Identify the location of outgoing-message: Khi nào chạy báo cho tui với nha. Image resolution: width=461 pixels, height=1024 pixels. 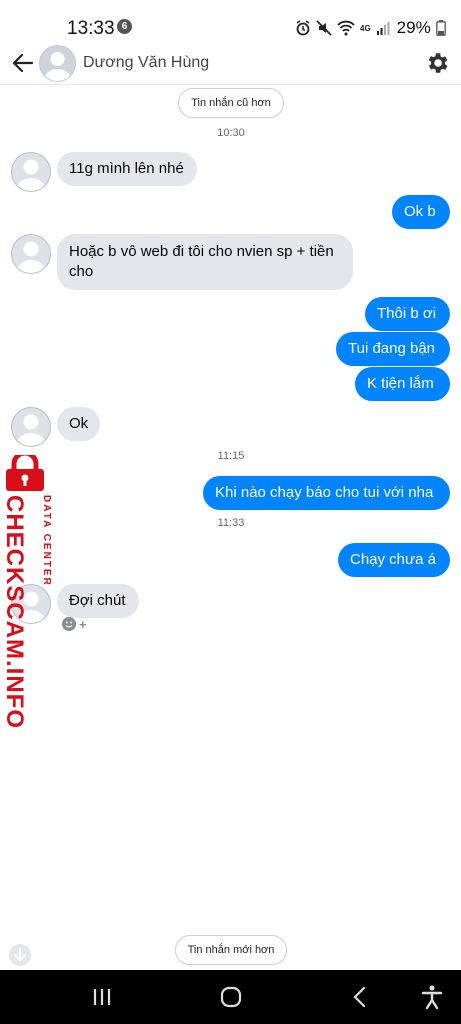
(326, 493).